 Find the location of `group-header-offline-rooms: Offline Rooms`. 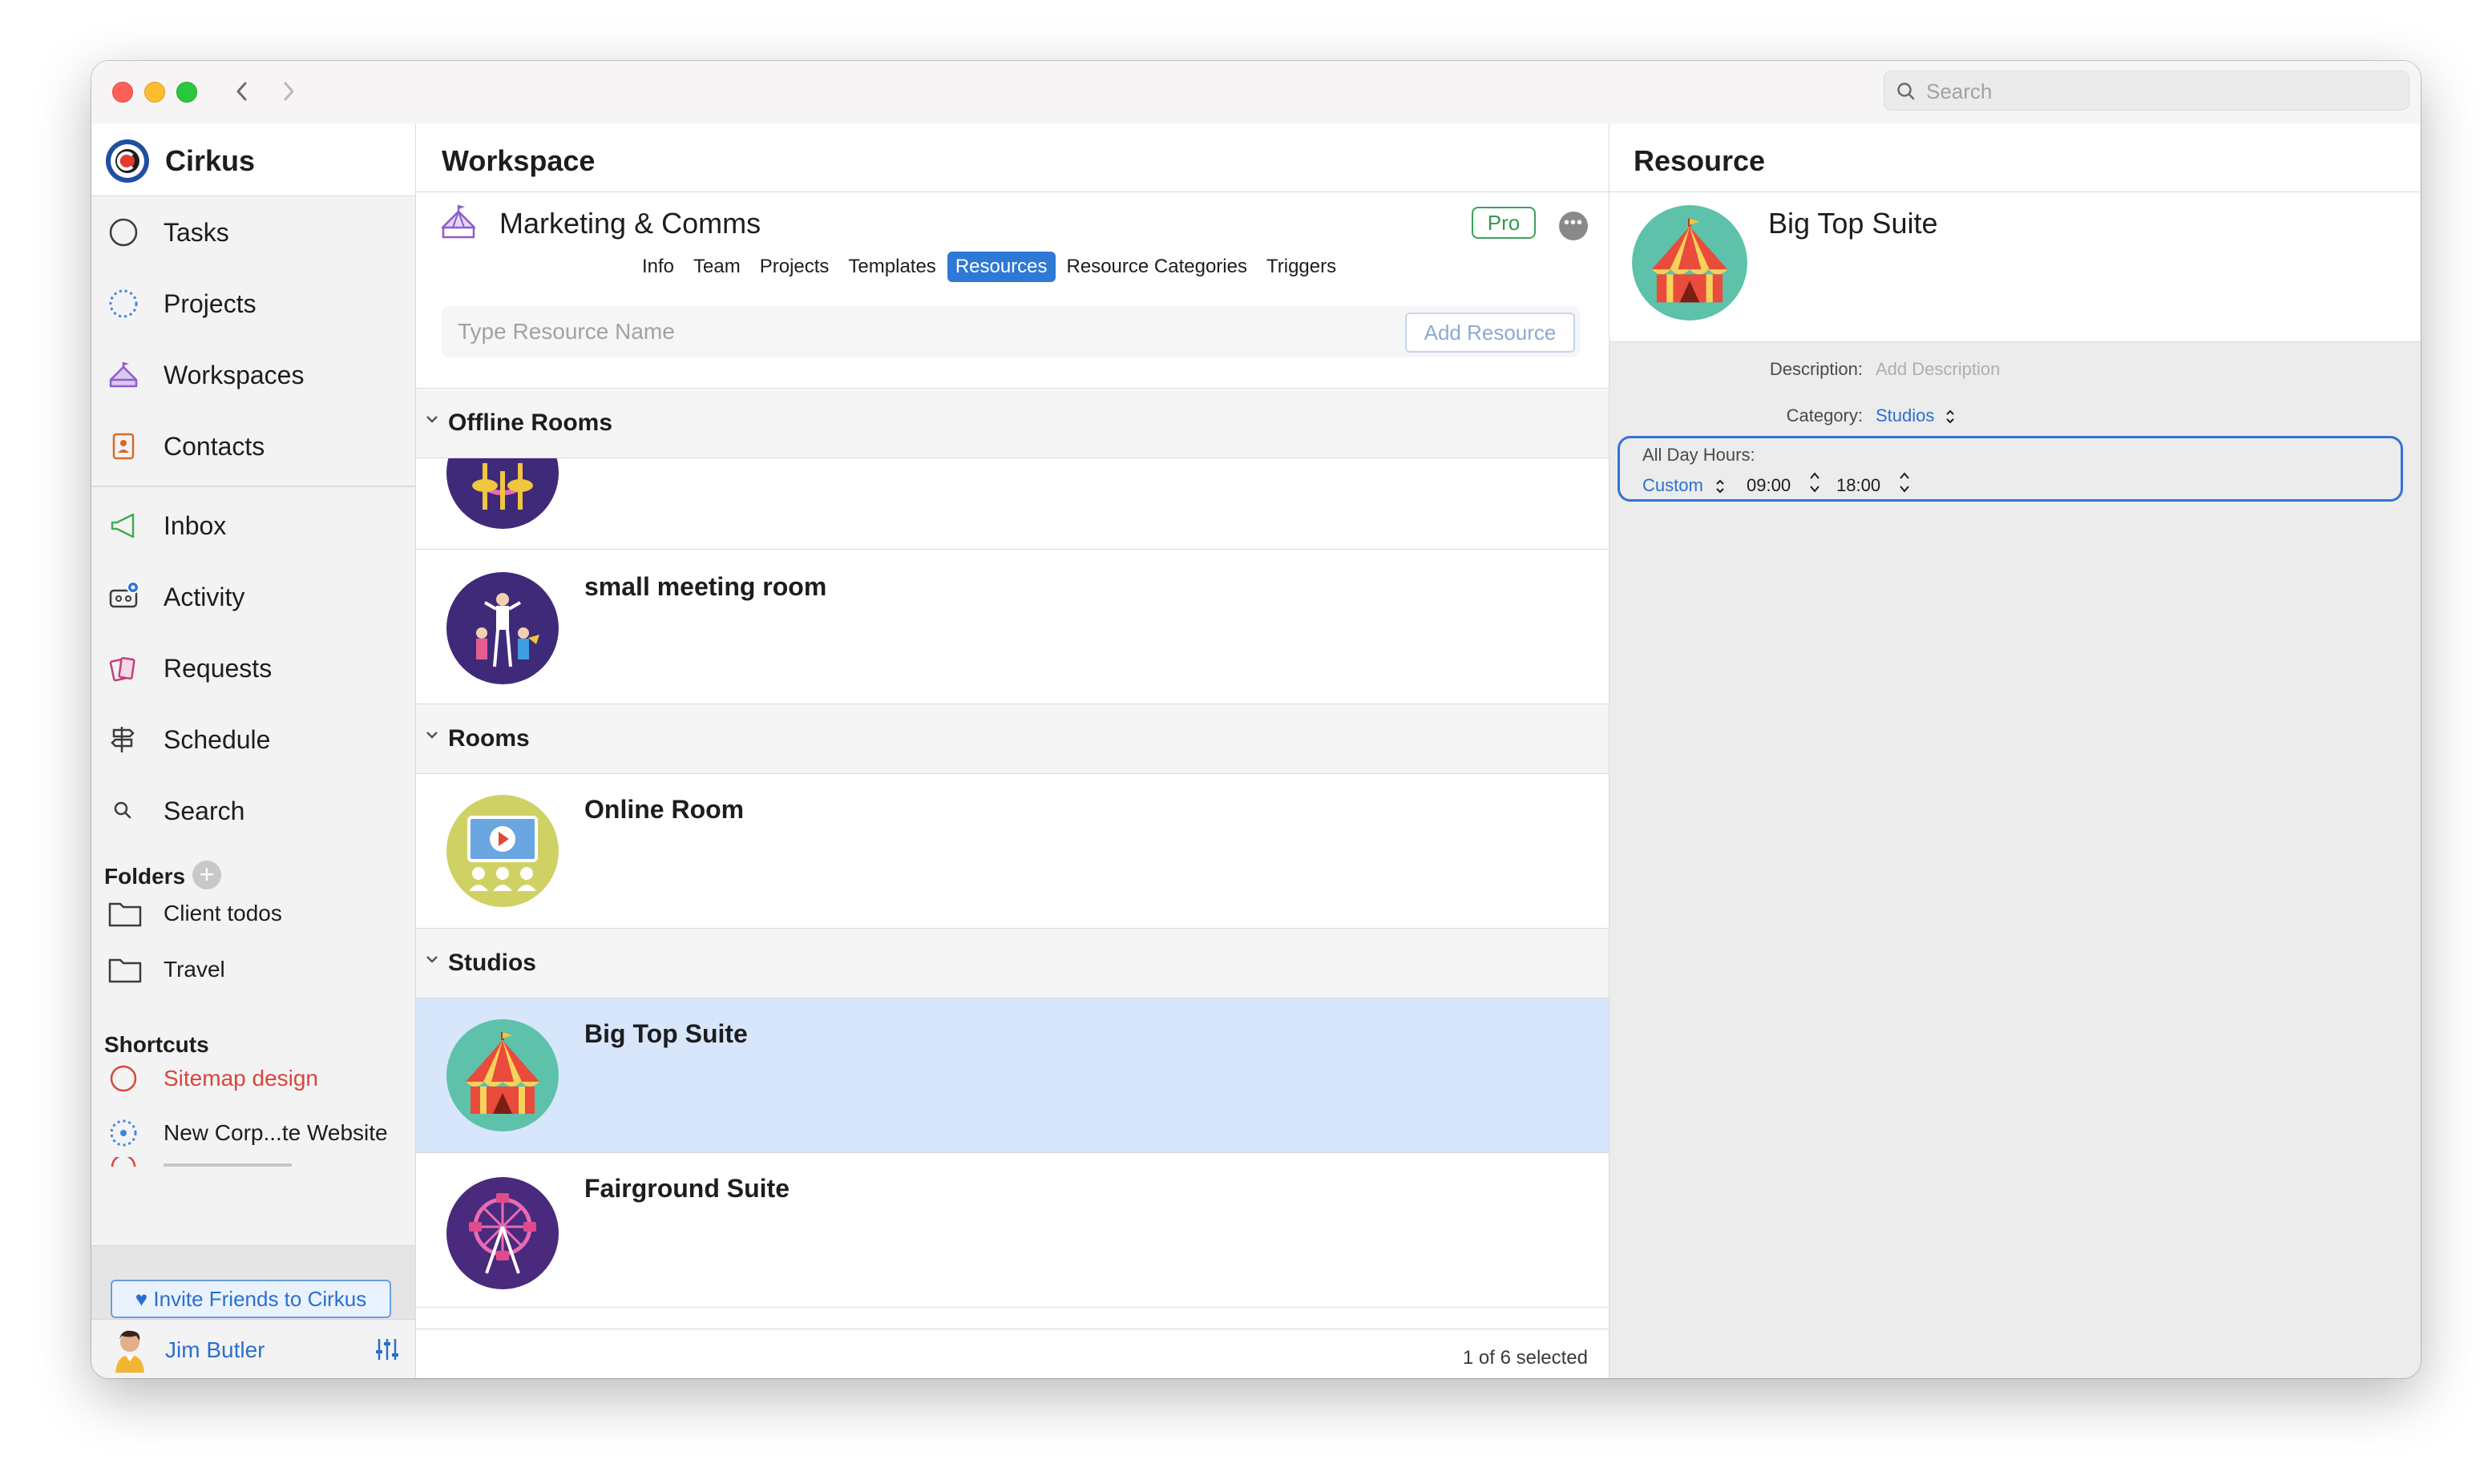

group-header-offline-rooms: Offline Rooms is located at coordinates (1013, 424).